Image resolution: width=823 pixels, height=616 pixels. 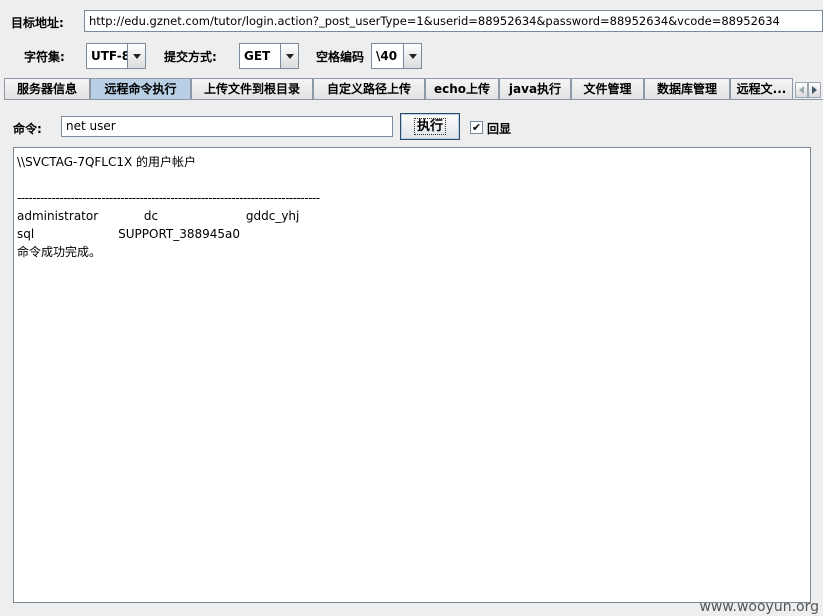 I want to click on echo-checkbox-label: 回显, so click(x=499, y=128).